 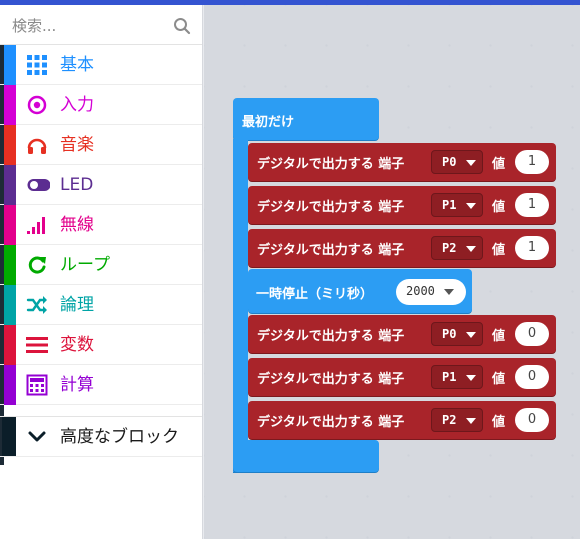 I want to click on pause-block: 一時停止（ミリ秒） 2000, so click(x=360, y=291).